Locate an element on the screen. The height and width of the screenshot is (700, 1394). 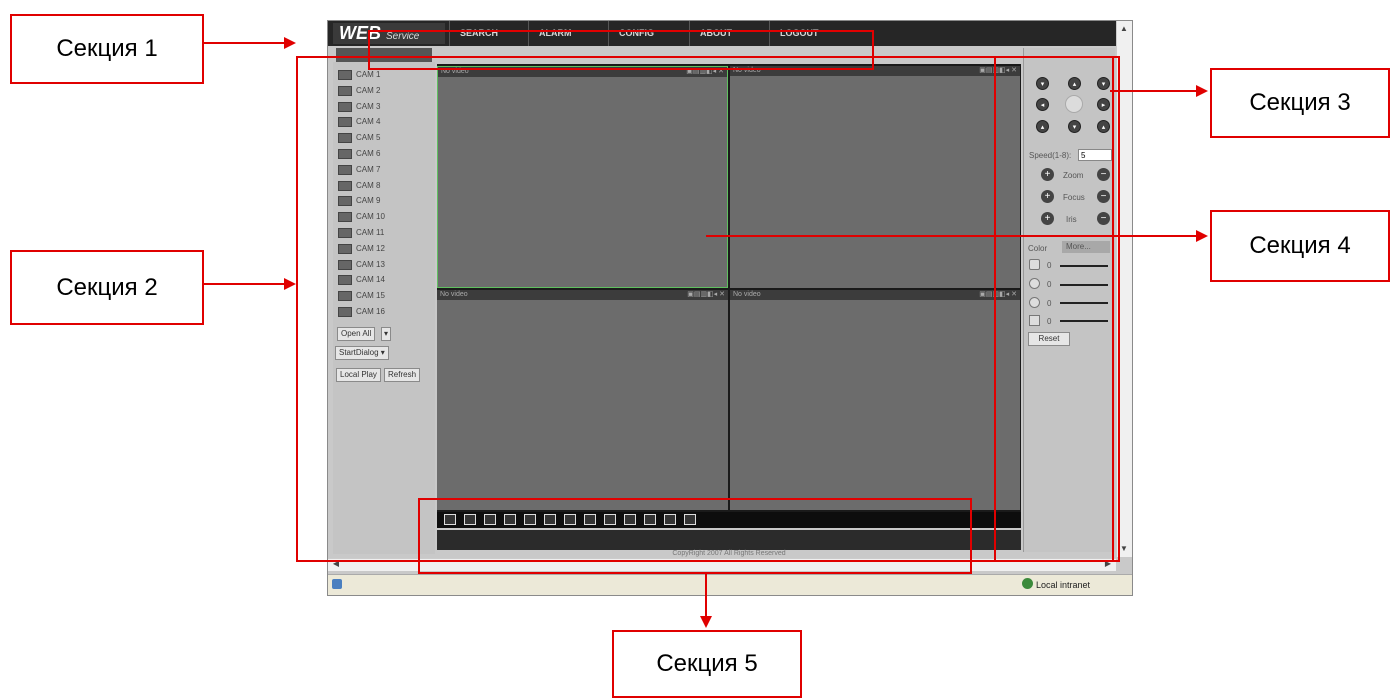
section-2-arrow-line is located at coordinates (245, 284).